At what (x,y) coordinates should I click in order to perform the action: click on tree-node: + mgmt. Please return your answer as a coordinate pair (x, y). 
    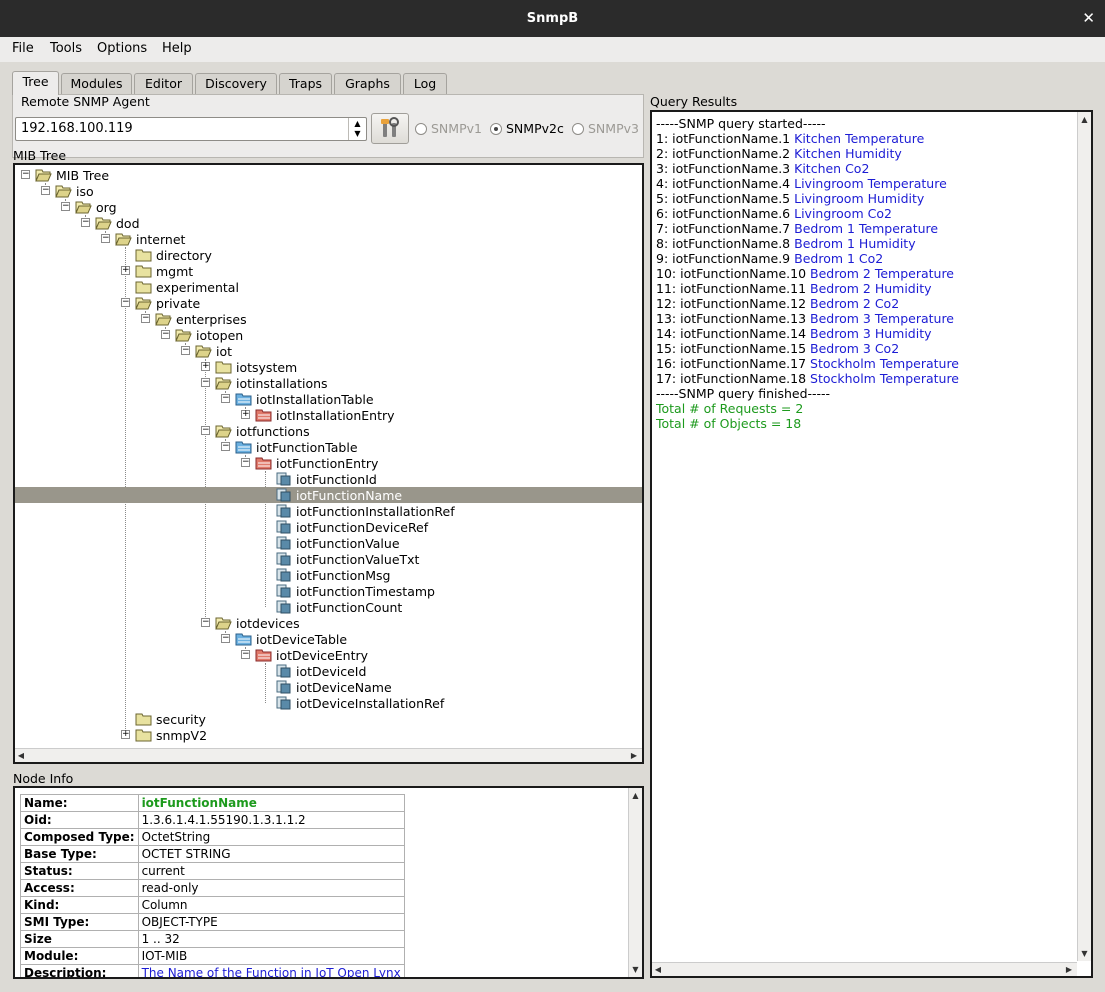
    Looking at the image, I should click on (328, 271).